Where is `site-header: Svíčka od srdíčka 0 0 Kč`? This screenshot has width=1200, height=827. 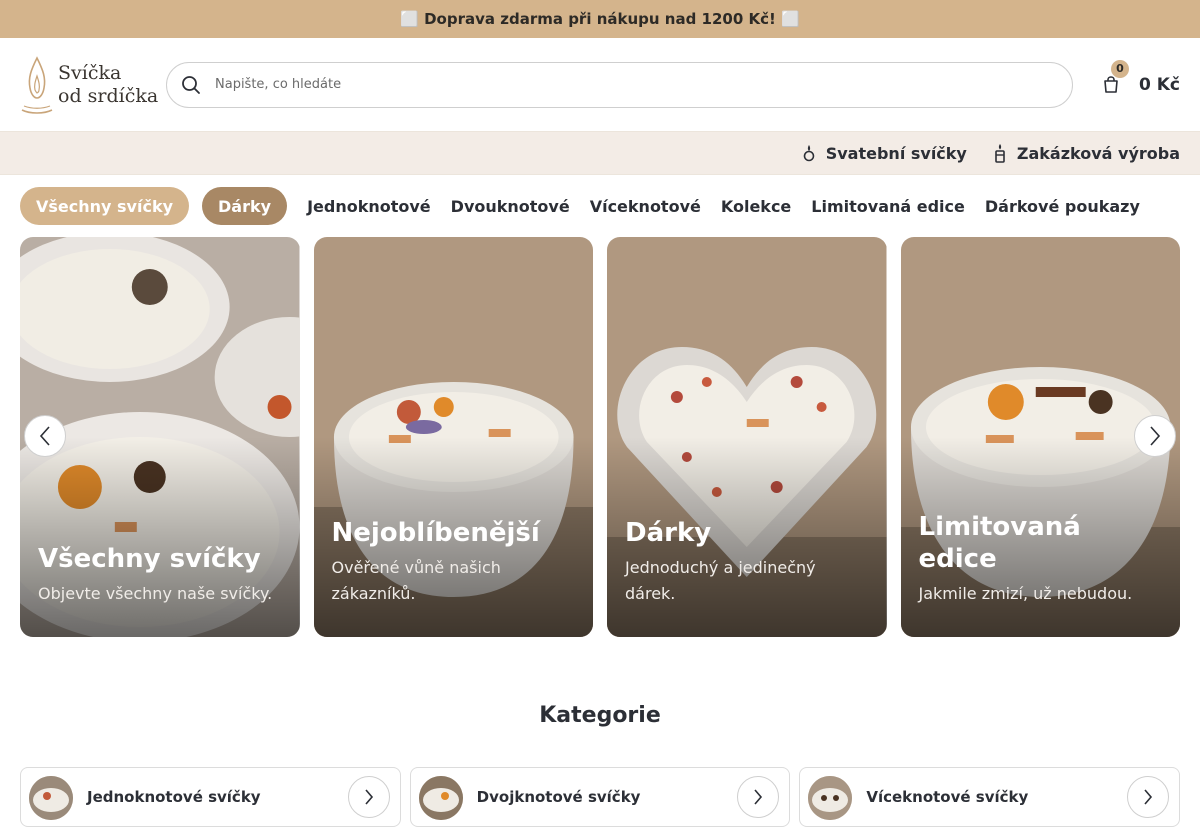 site-header: Svíčka od srdíčka 0 0 Kč is located at coordinates (600, 85).